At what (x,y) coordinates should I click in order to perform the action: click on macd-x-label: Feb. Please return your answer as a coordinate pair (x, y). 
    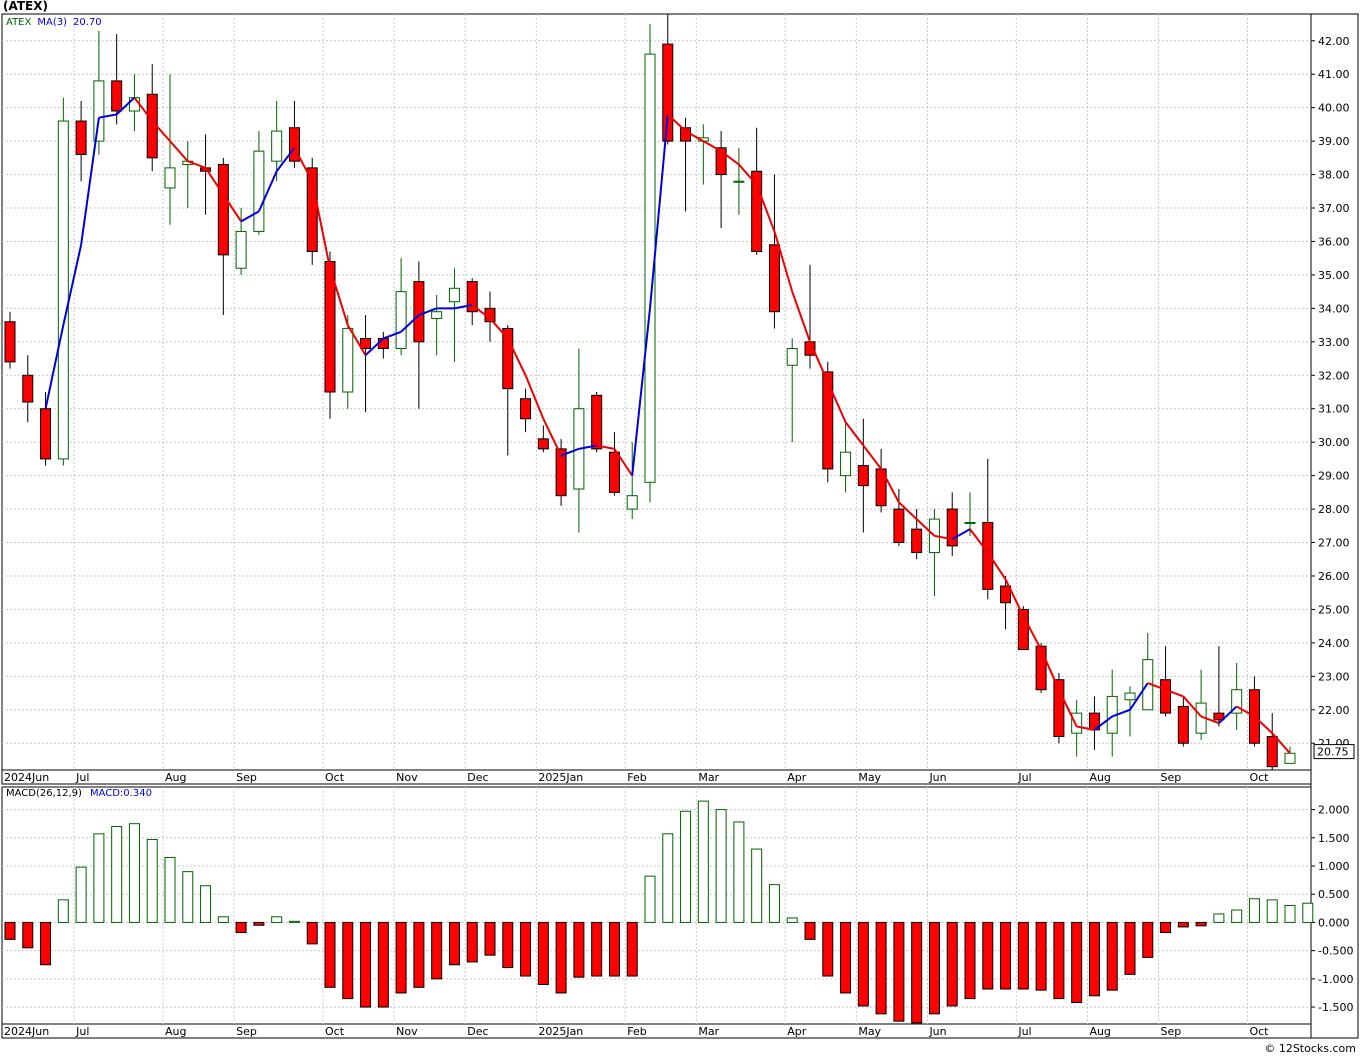
    Looking at the image, I should click on (636, 1031).